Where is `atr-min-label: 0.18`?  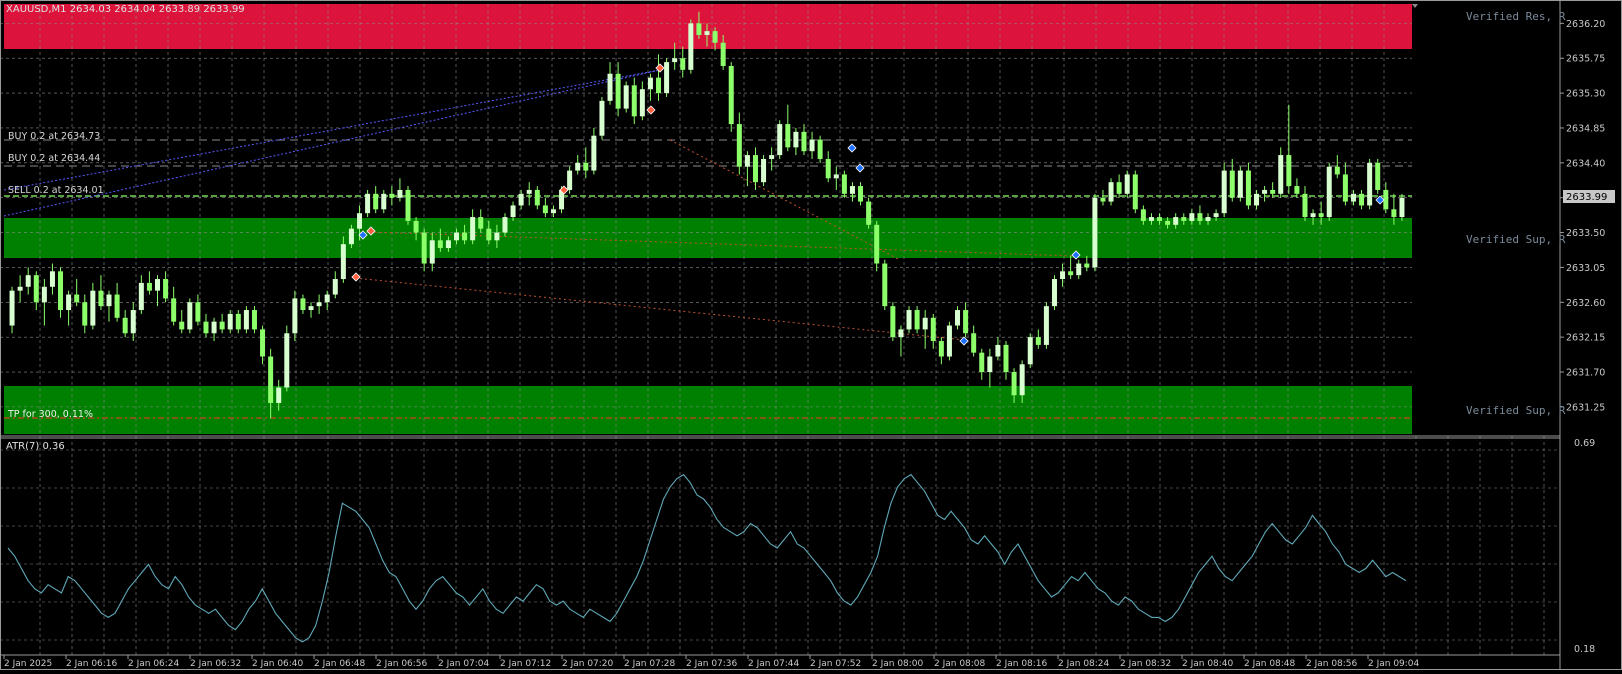
atr-min-label: 0.18 is located at coordinates (1584, 649).